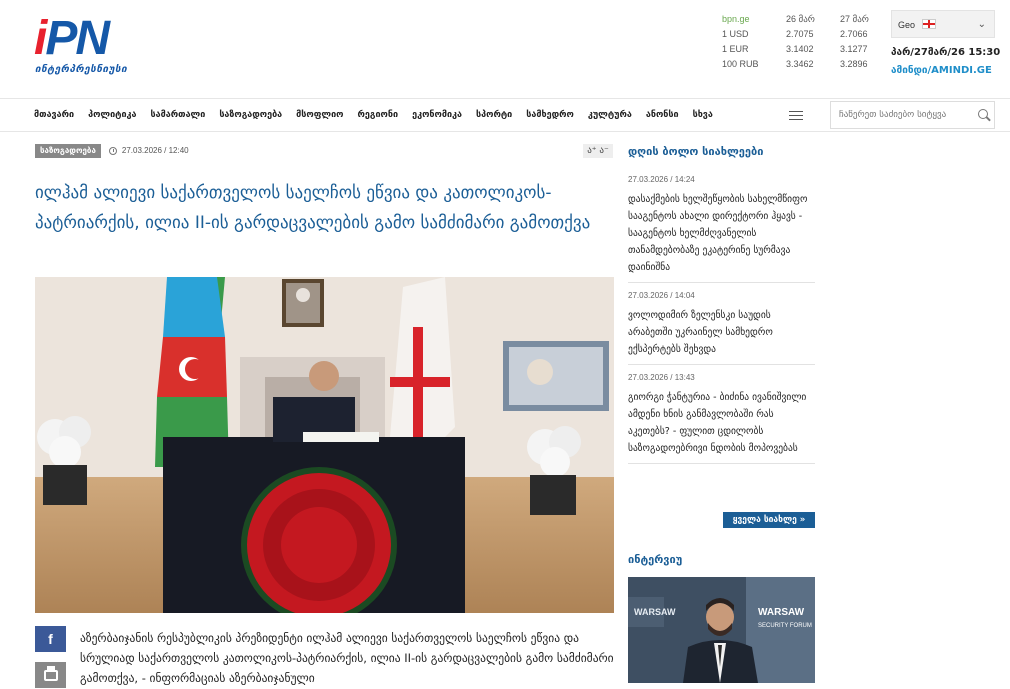 The image size is (1010, 689). Describe the element at coordinates (781, 612) in the screenshot. I see `banner-text-right: WARSAW` at that location.